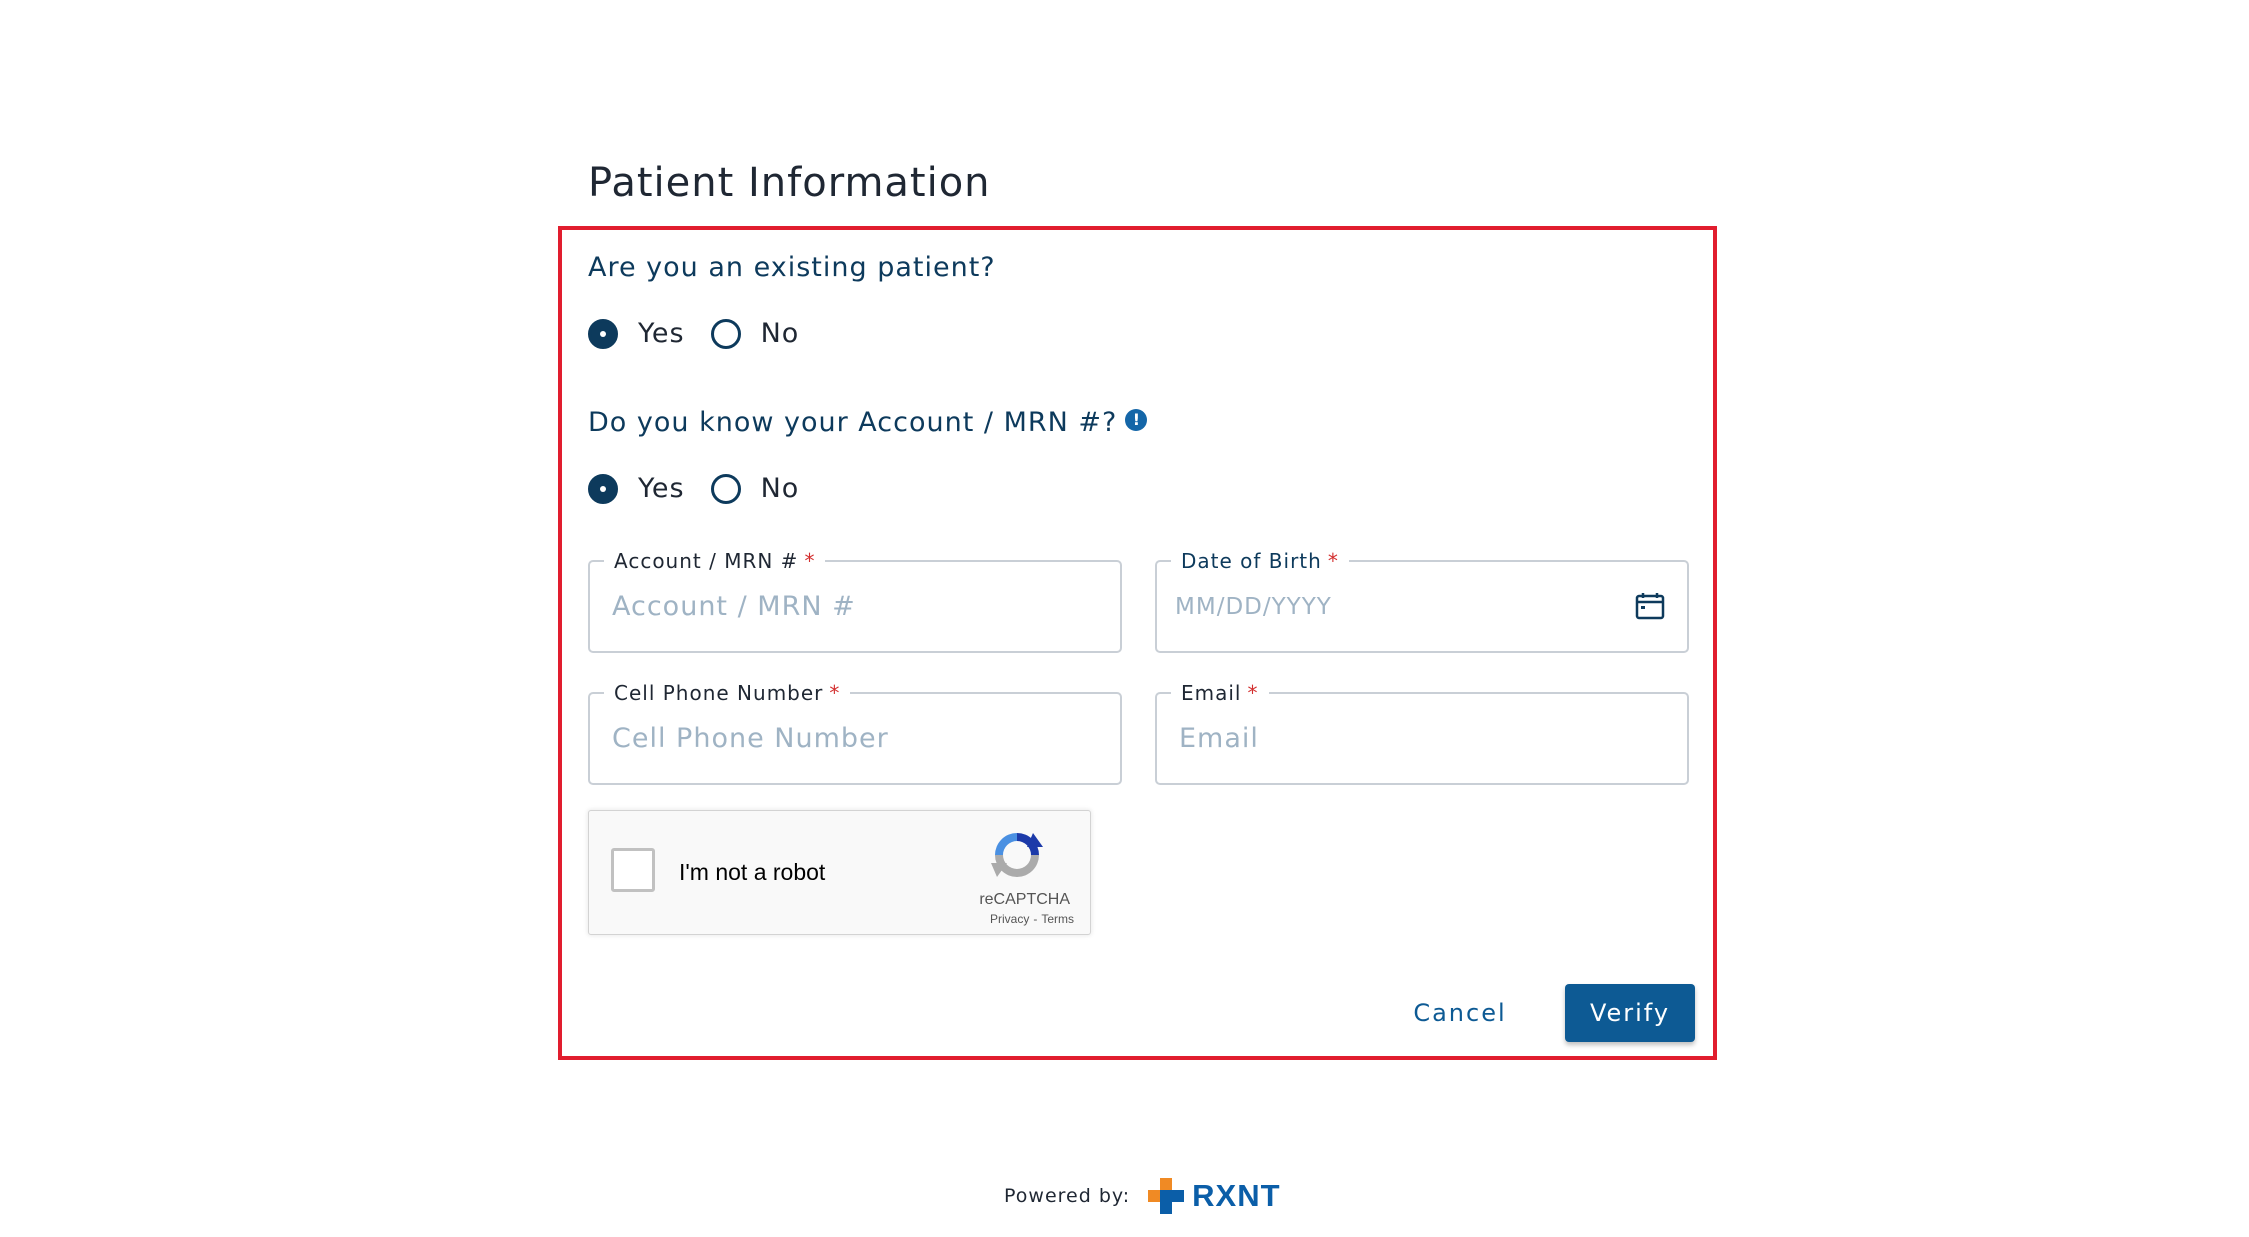 This screenshot has height=1237, width=2249. I want to click on page-title: Patient Information, so click(789, 182).